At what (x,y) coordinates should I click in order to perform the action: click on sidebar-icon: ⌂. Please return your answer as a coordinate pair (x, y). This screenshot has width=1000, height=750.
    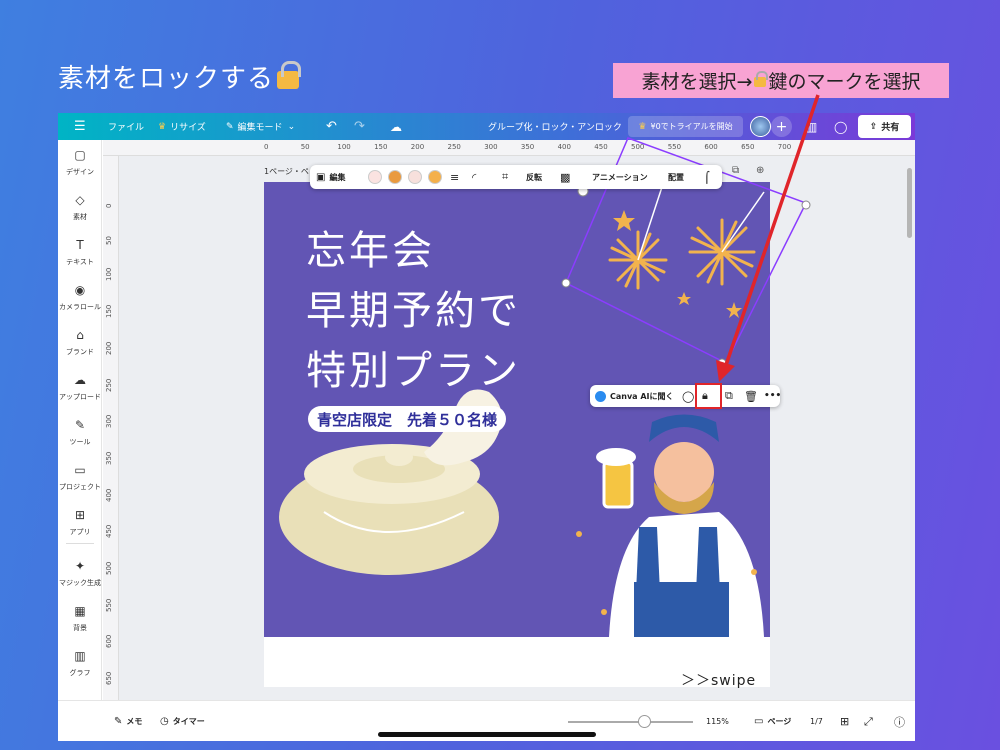
    Looking at the image, I should click on (80, 335).